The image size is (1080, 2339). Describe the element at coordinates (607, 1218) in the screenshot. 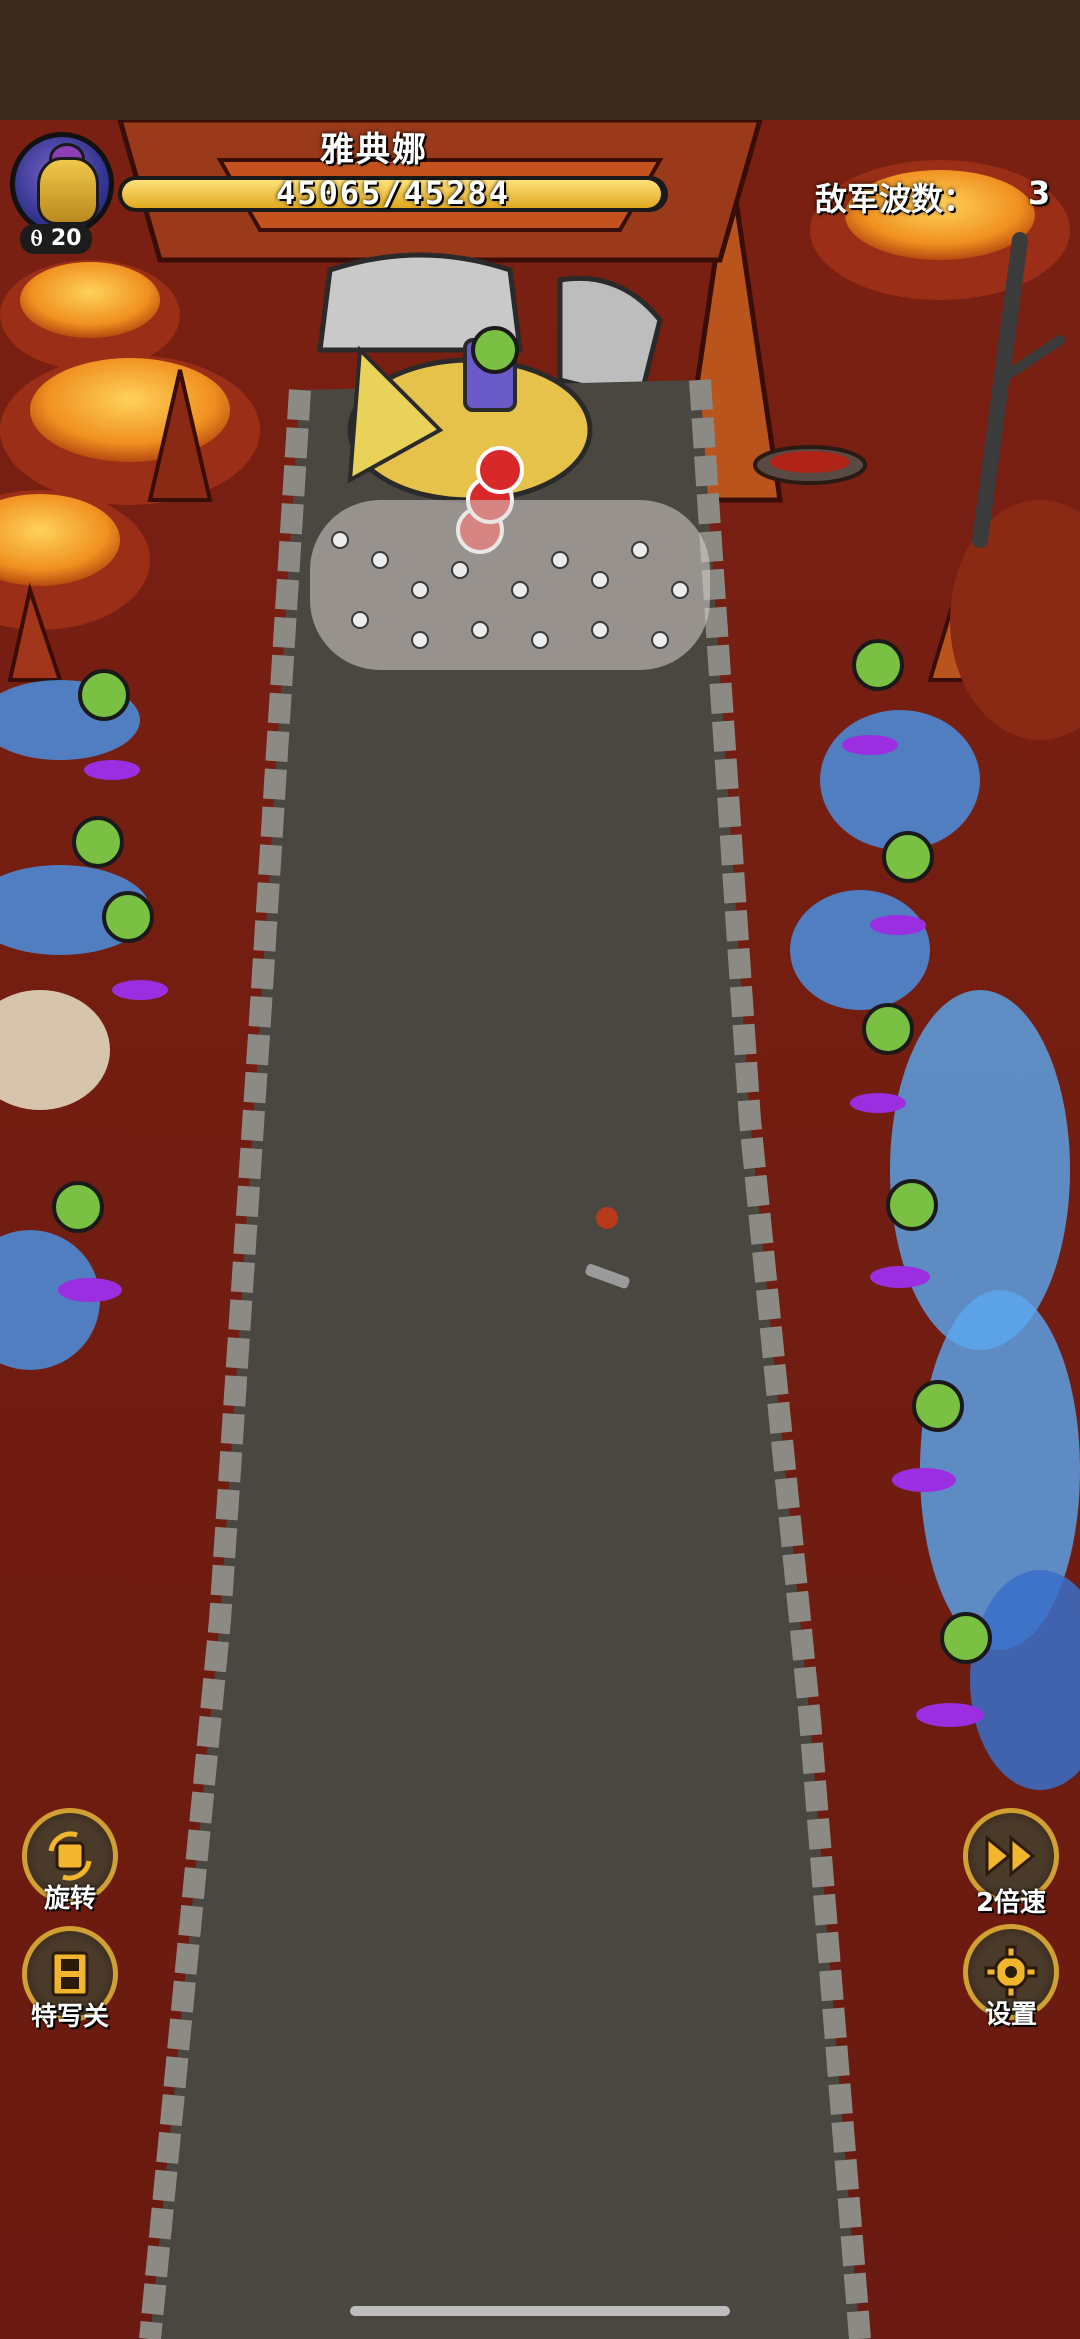

I see `debris` at that location.